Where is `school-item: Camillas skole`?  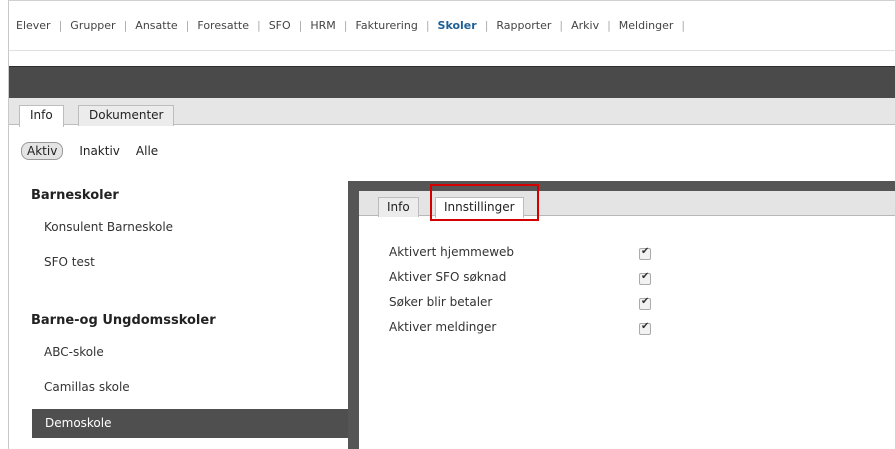
school-item: Camillas skole is located at coordinates (181, 387).